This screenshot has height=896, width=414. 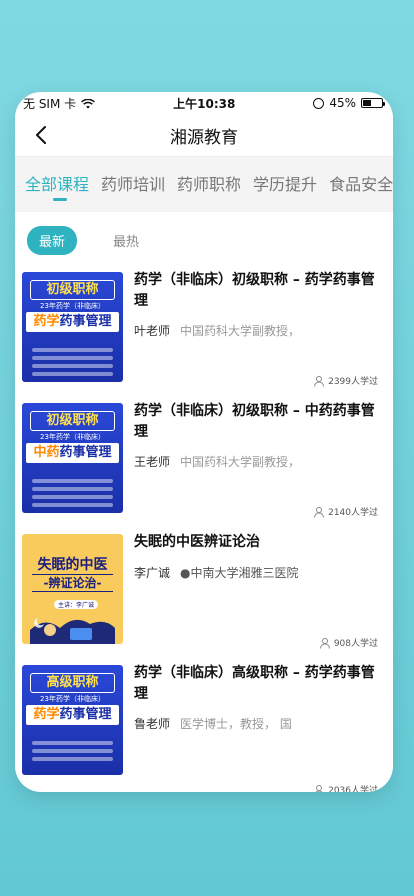 What do you see at coordinates (353, 382) in the screenshot?
I see `learner-count-text: 2399人学过` at bounding box center [353, 382].